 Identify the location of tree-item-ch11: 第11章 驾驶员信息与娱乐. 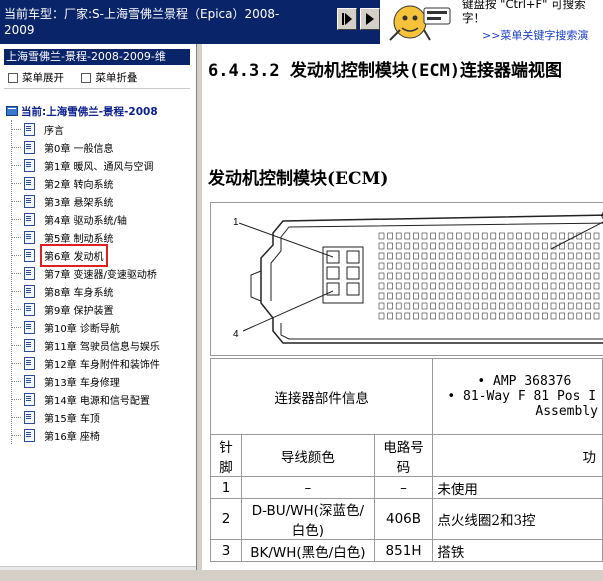
(94, 345).